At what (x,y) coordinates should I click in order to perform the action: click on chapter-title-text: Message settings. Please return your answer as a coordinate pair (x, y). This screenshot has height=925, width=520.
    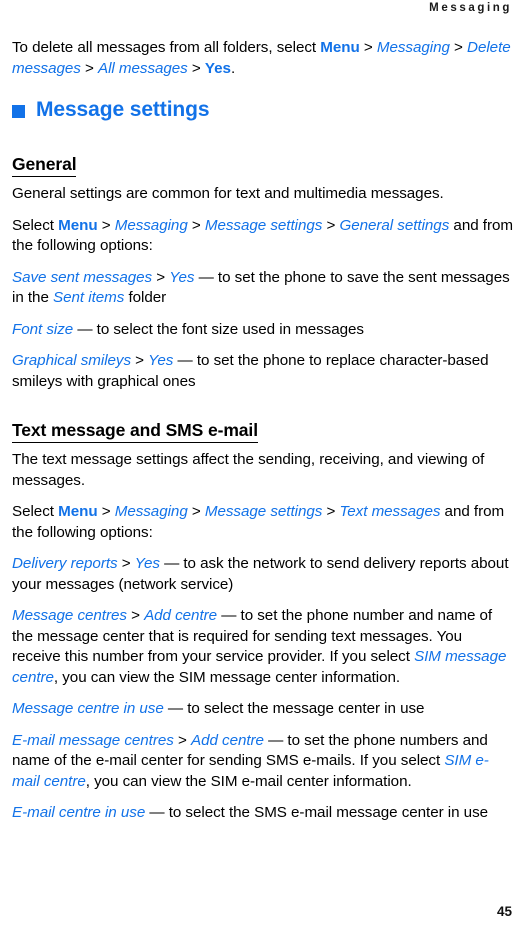
    Looking at the image, I should click on (123, 109).